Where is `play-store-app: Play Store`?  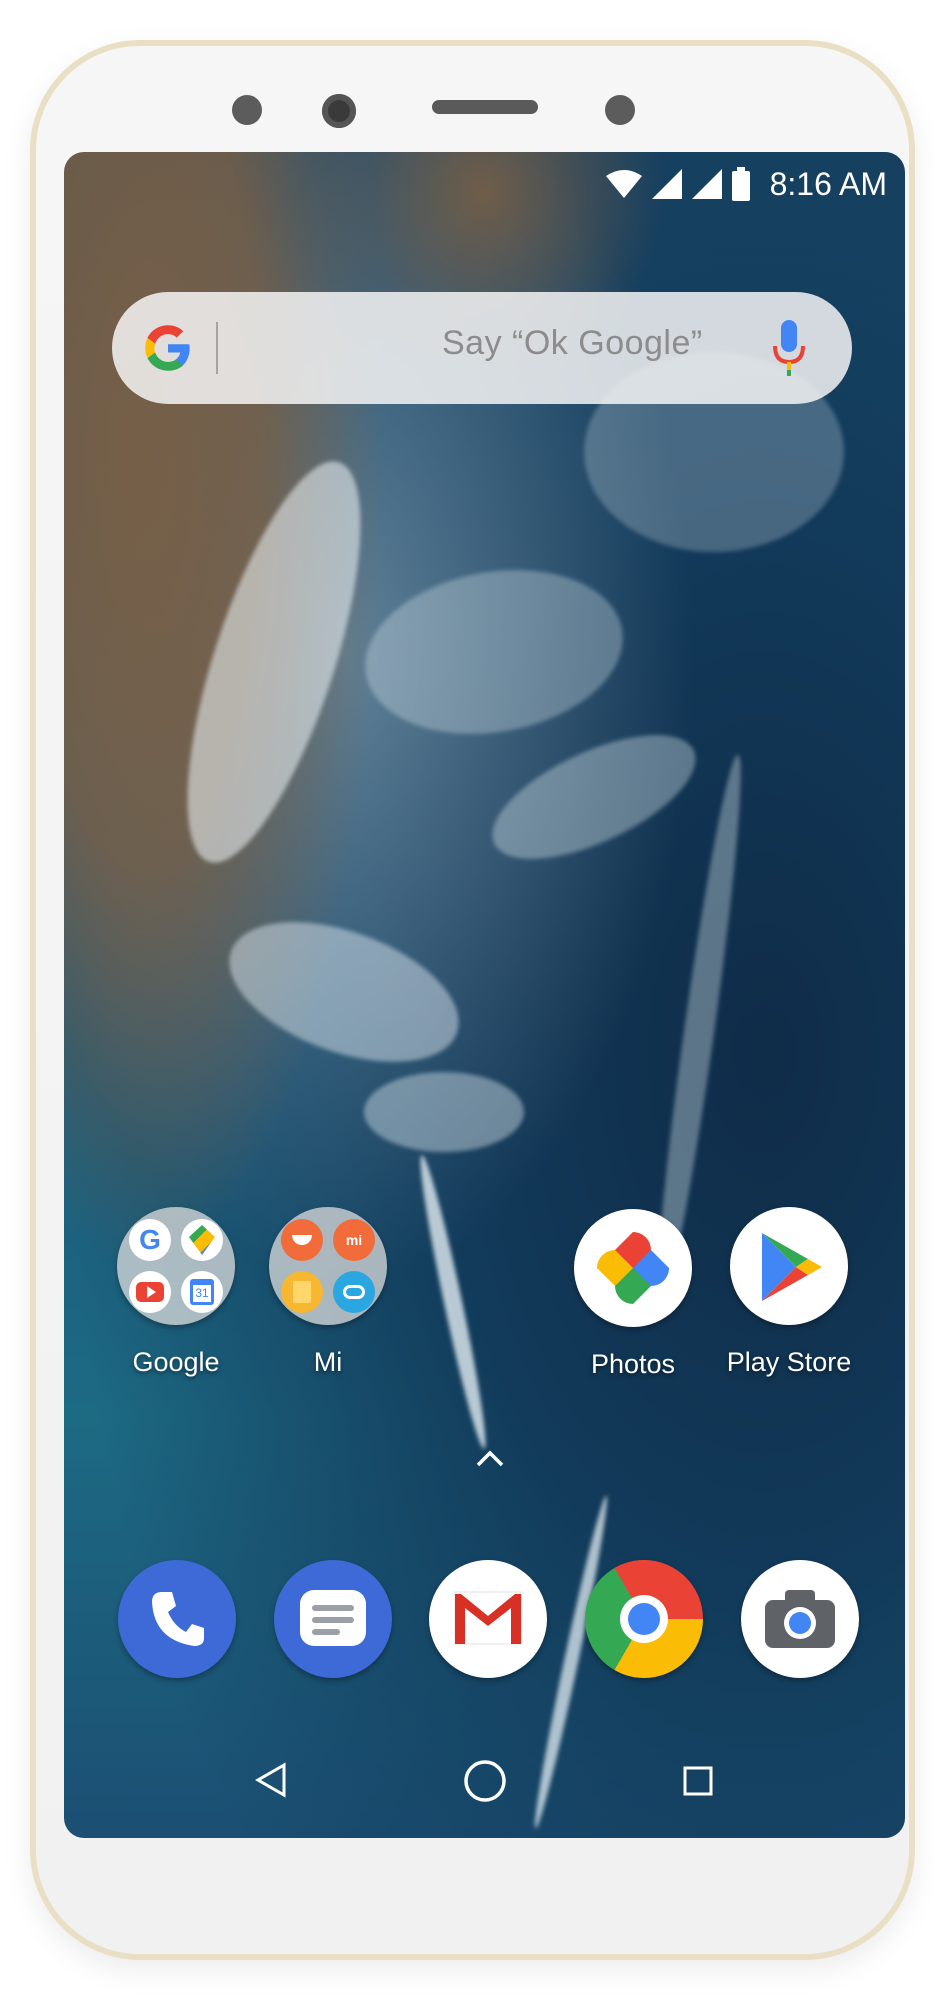
play-store-app: Play Store is located at coordinates (789, 1292).